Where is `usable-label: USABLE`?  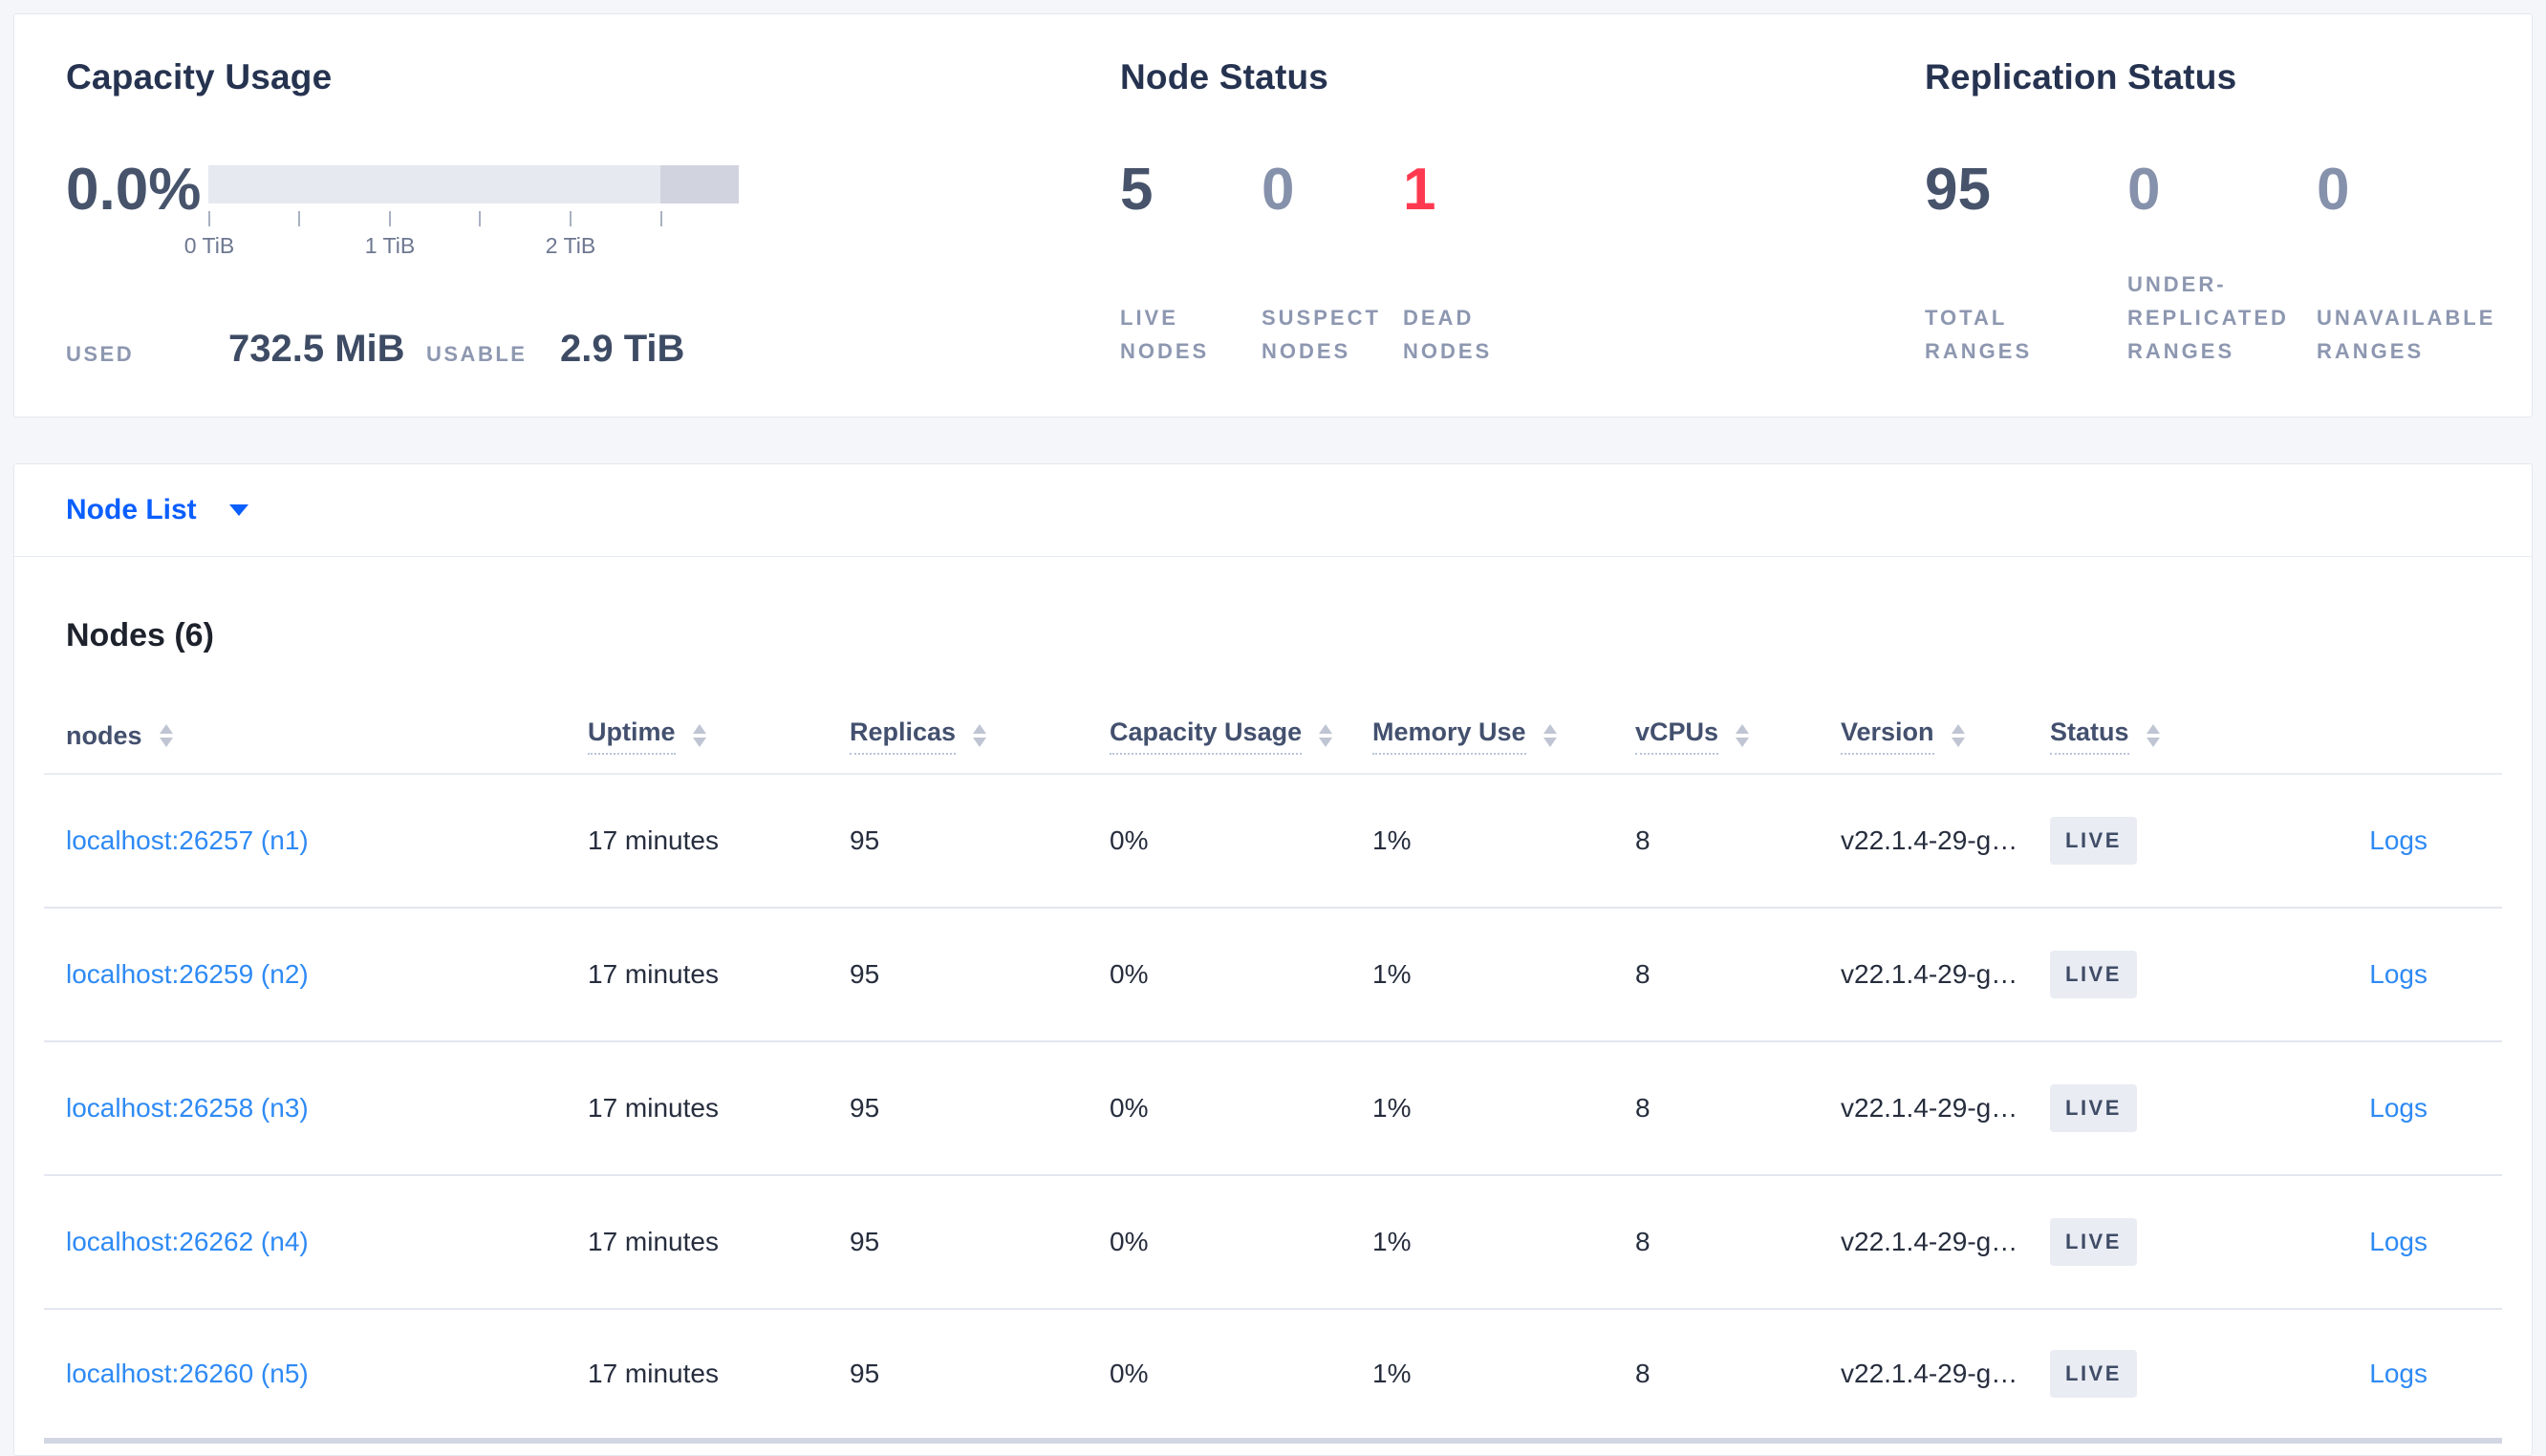 usable-label: USABLE is located at coordinates (477, 354).